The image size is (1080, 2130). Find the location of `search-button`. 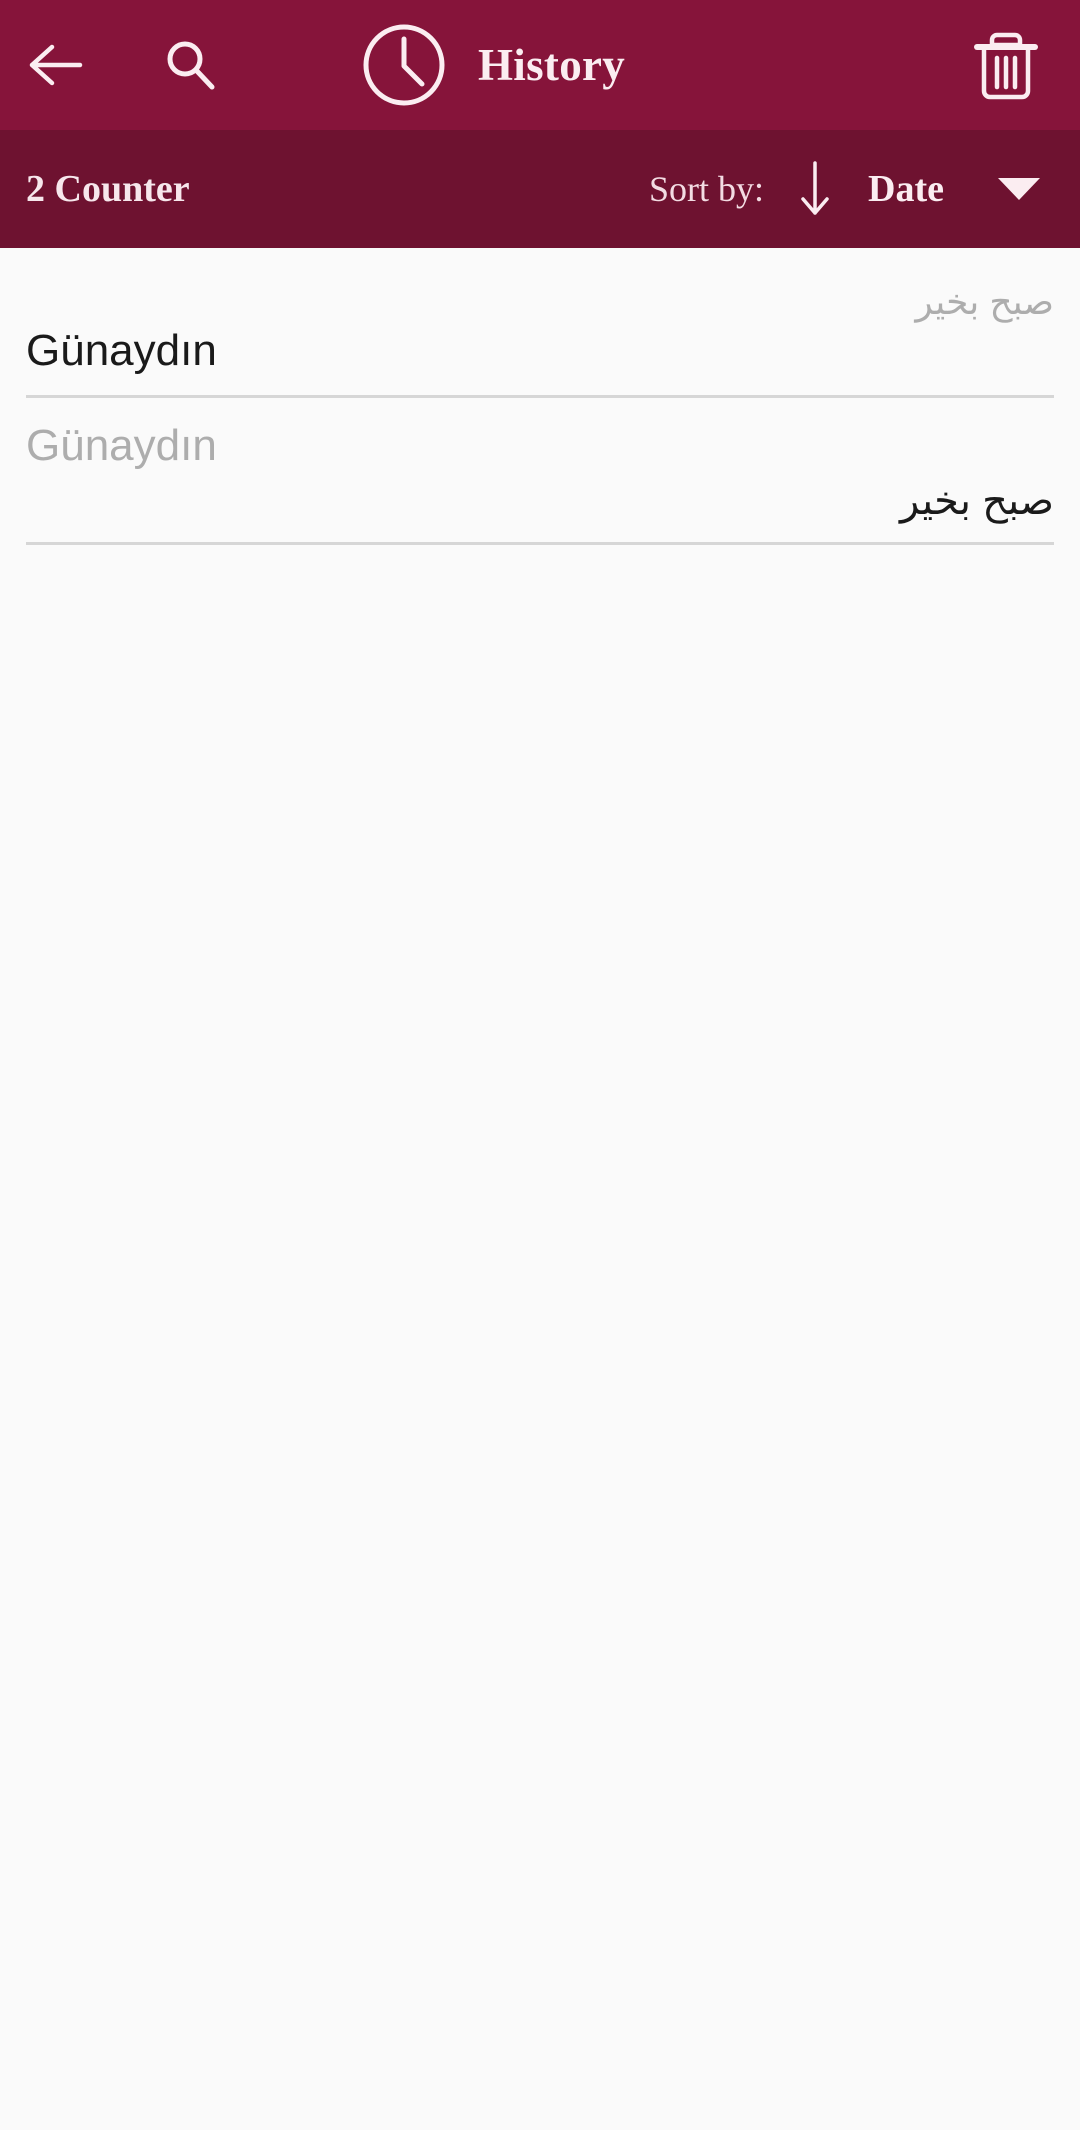

search-button is located at coordinates (190, 65).